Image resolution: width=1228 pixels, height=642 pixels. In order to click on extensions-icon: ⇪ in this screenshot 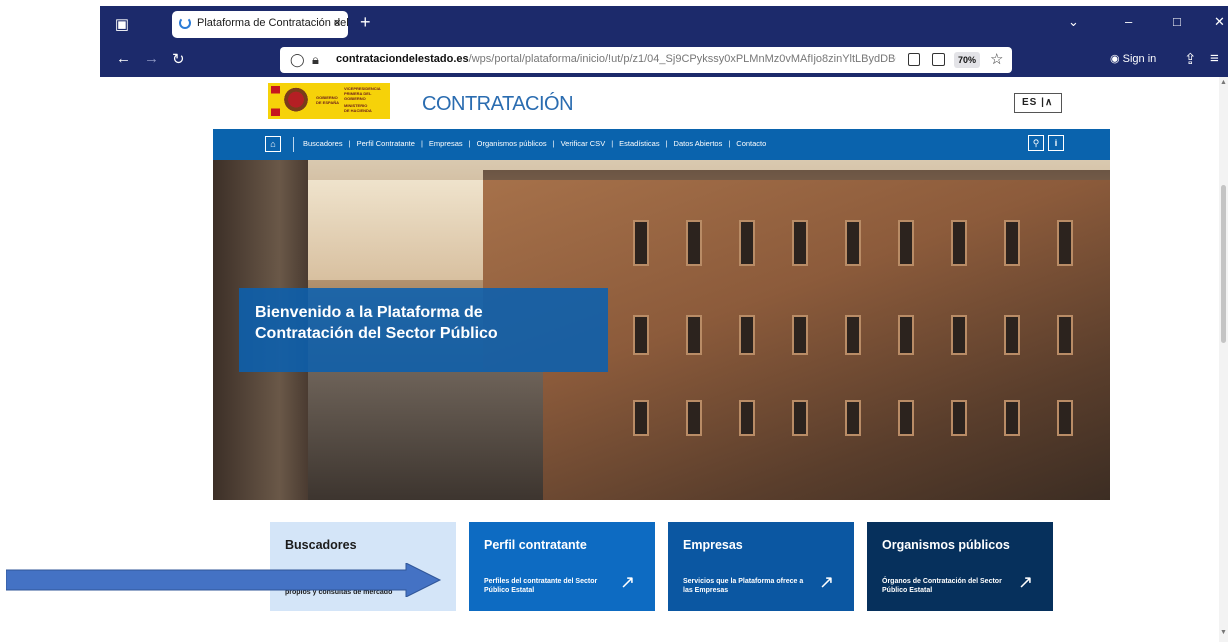, I will do `click(1190, 59)`.